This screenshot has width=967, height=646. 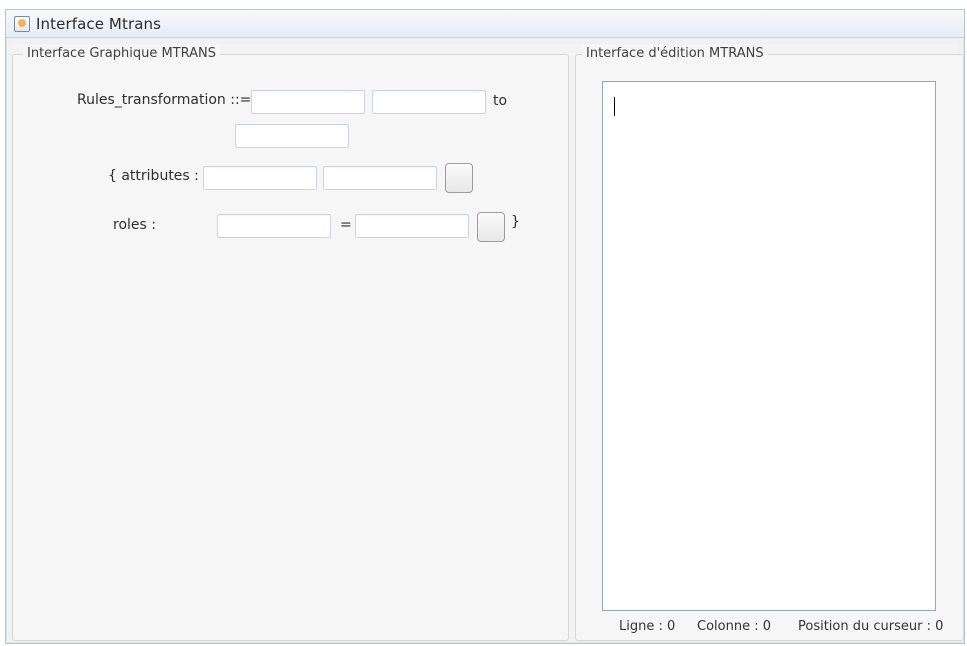 I want to click on rules-transformation-label: Rules_transformation ::=, so click(x=164, y=100).